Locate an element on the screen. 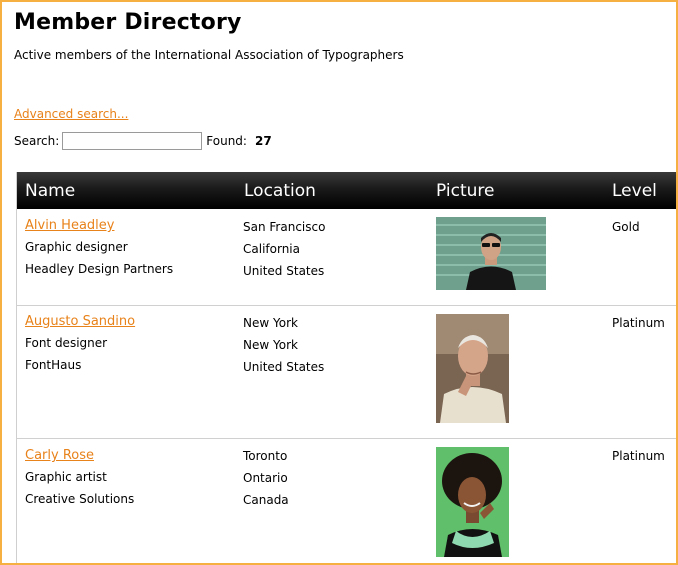 This screenshot has height=565, width=678. location-region: Ontario is located at coordinates (265, 478).